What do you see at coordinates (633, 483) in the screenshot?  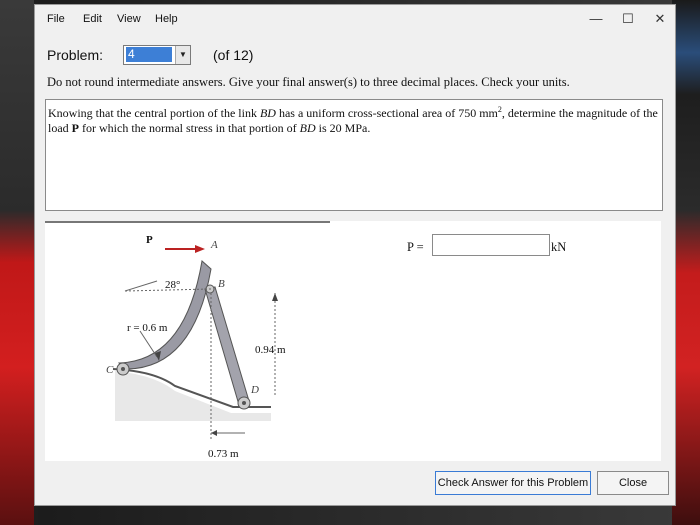 I see `close-button: Close` at bounding box center [633, 483].